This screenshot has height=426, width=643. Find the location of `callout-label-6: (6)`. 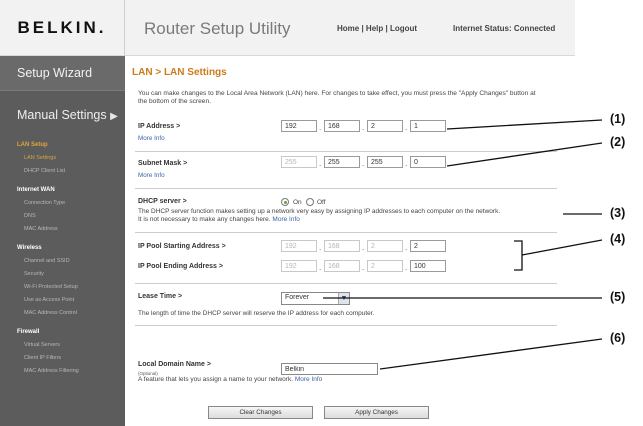

callout-label-6: (6) is located at coordinates (618, 338).